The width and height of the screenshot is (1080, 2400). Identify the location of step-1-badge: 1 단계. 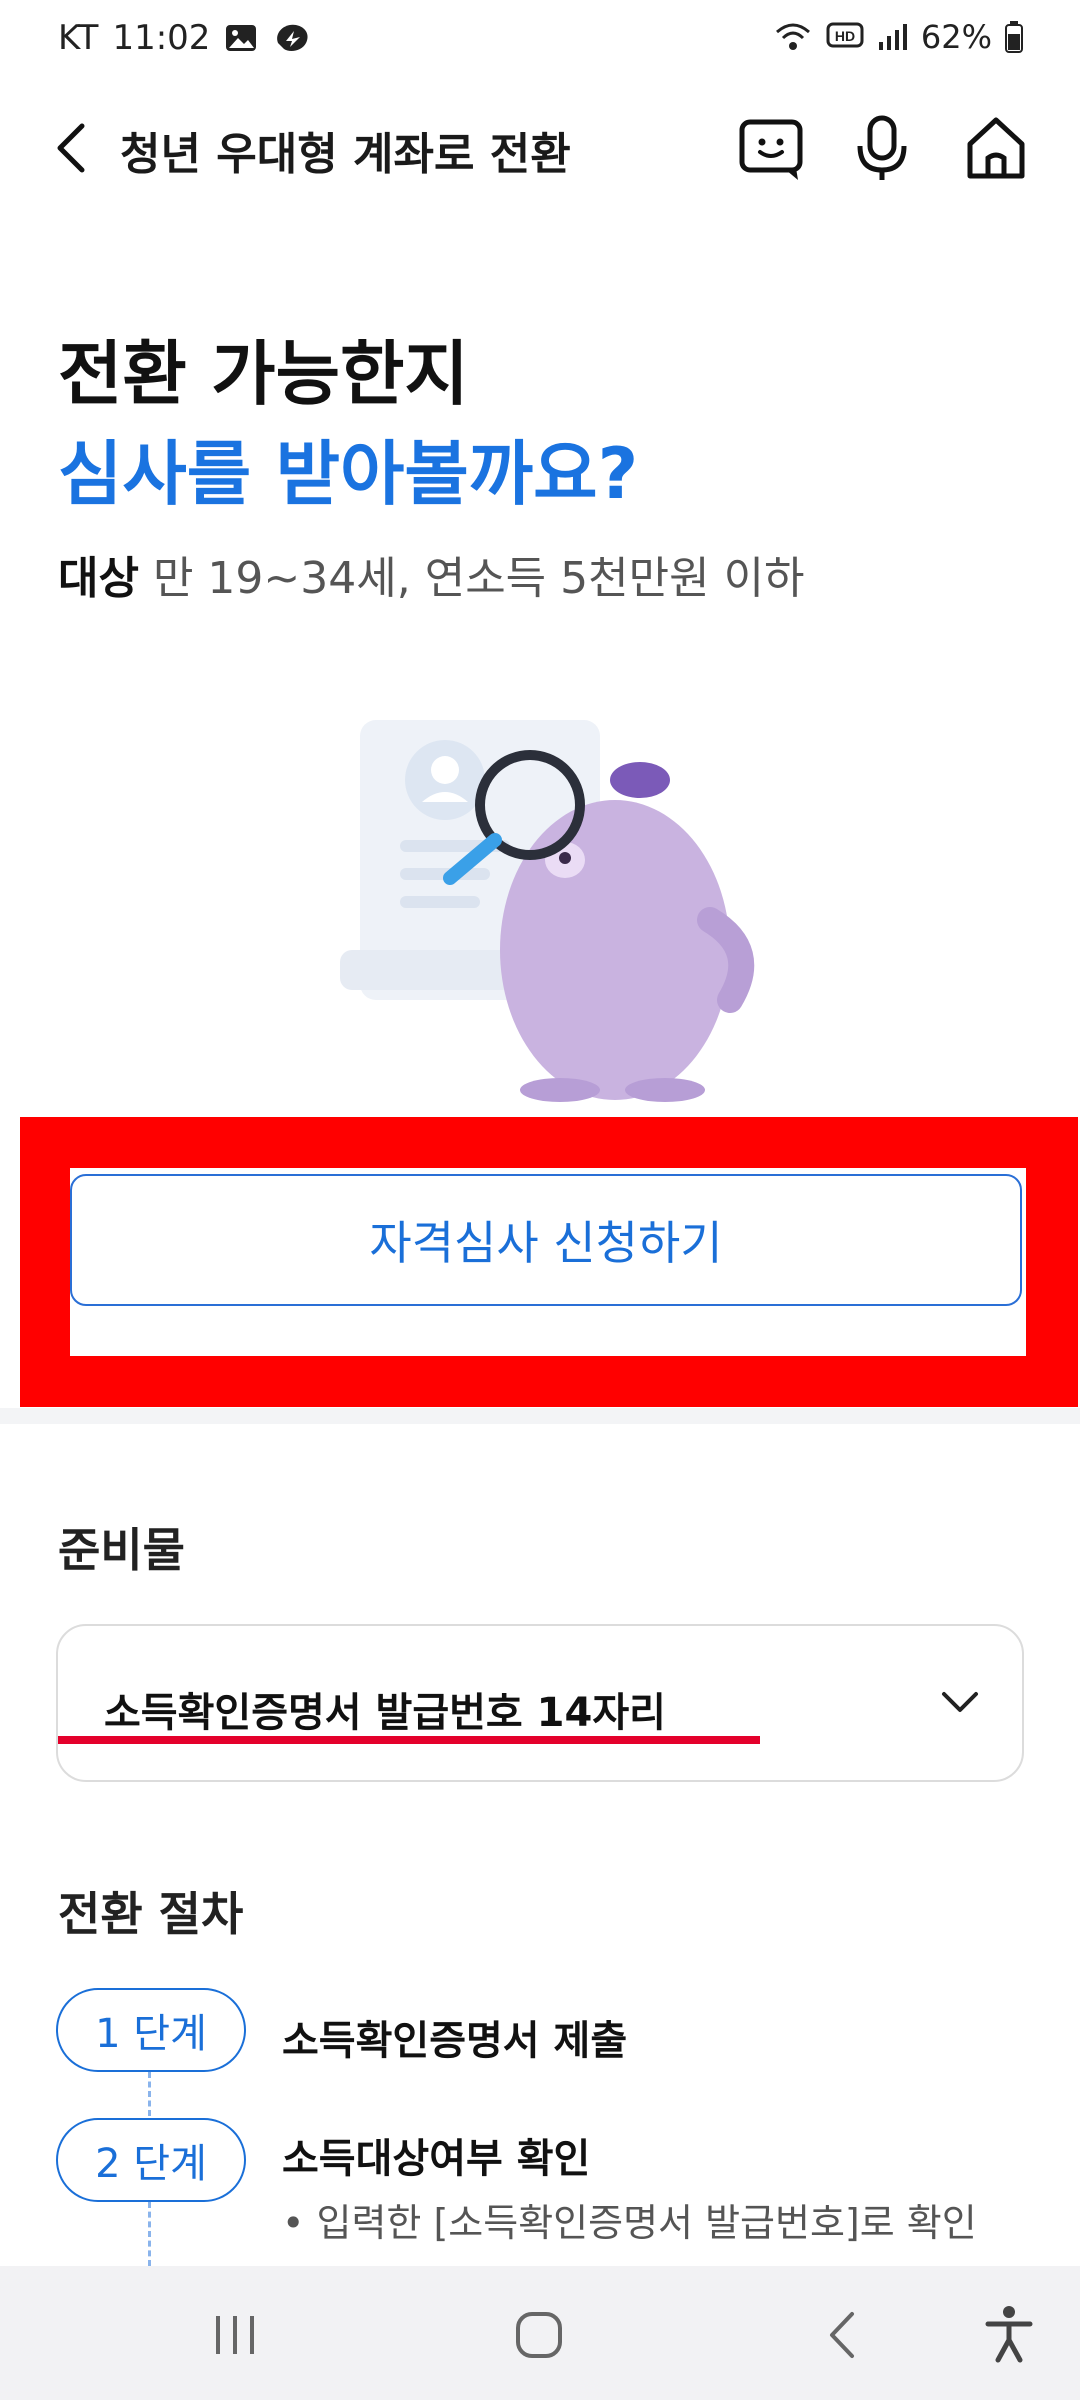
(151, 2030).